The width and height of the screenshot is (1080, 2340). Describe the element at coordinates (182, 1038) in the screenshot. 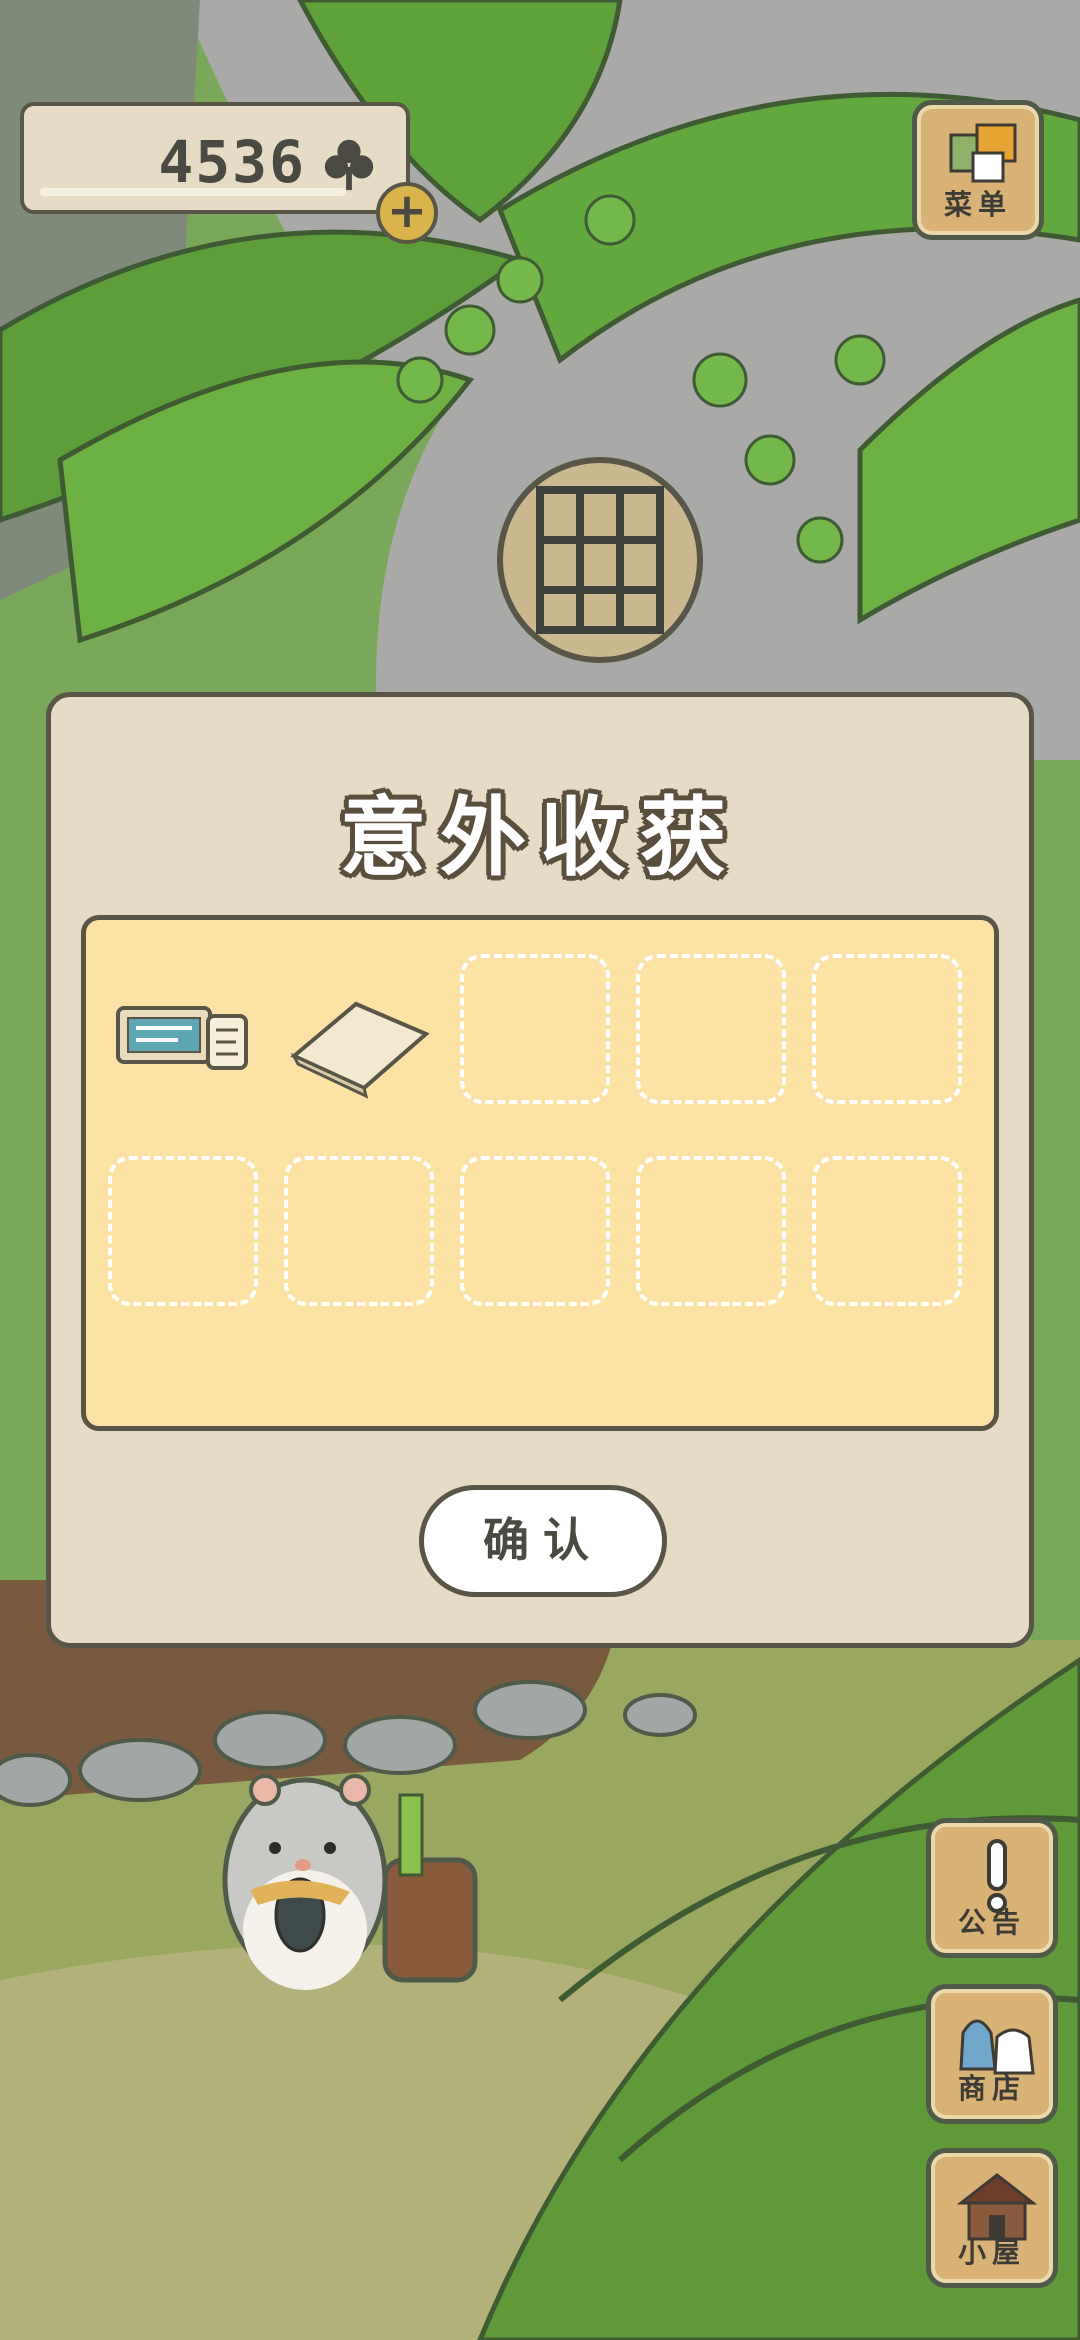

I see `ticket-icon` at that location.